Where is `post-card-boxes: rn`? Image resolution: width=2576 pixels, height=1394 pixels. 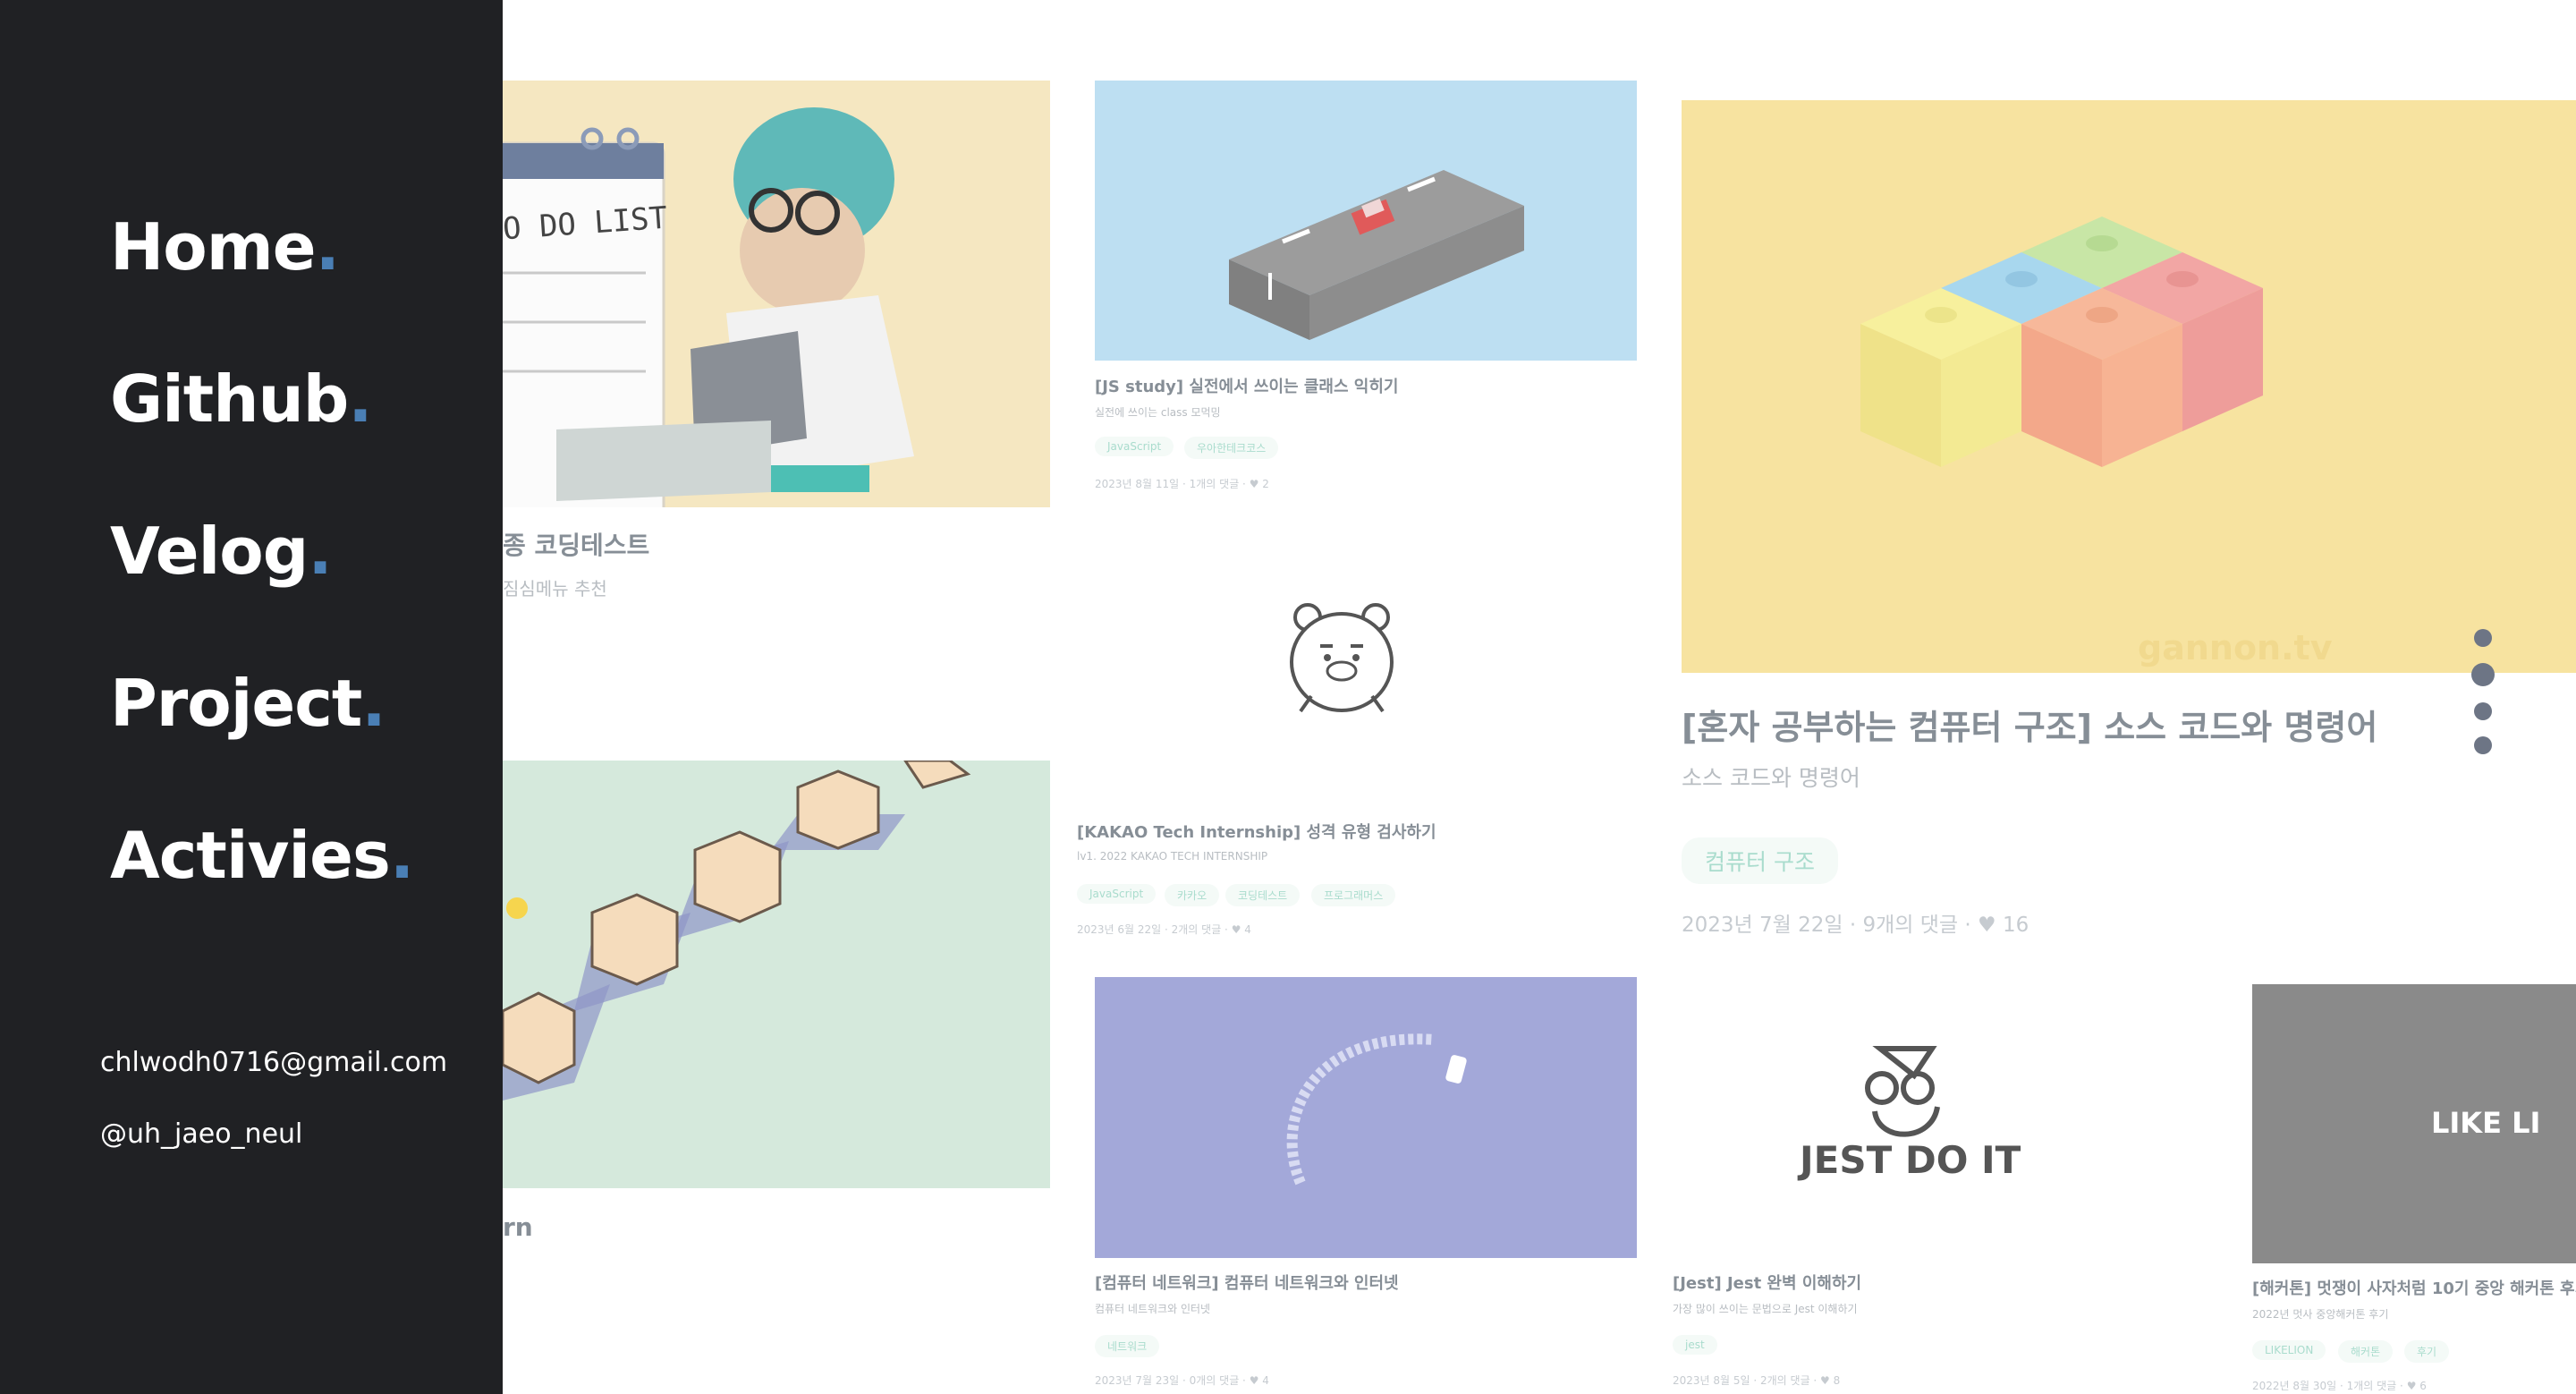 post-card-boxes: rn is located at coordinates (776, 1011).